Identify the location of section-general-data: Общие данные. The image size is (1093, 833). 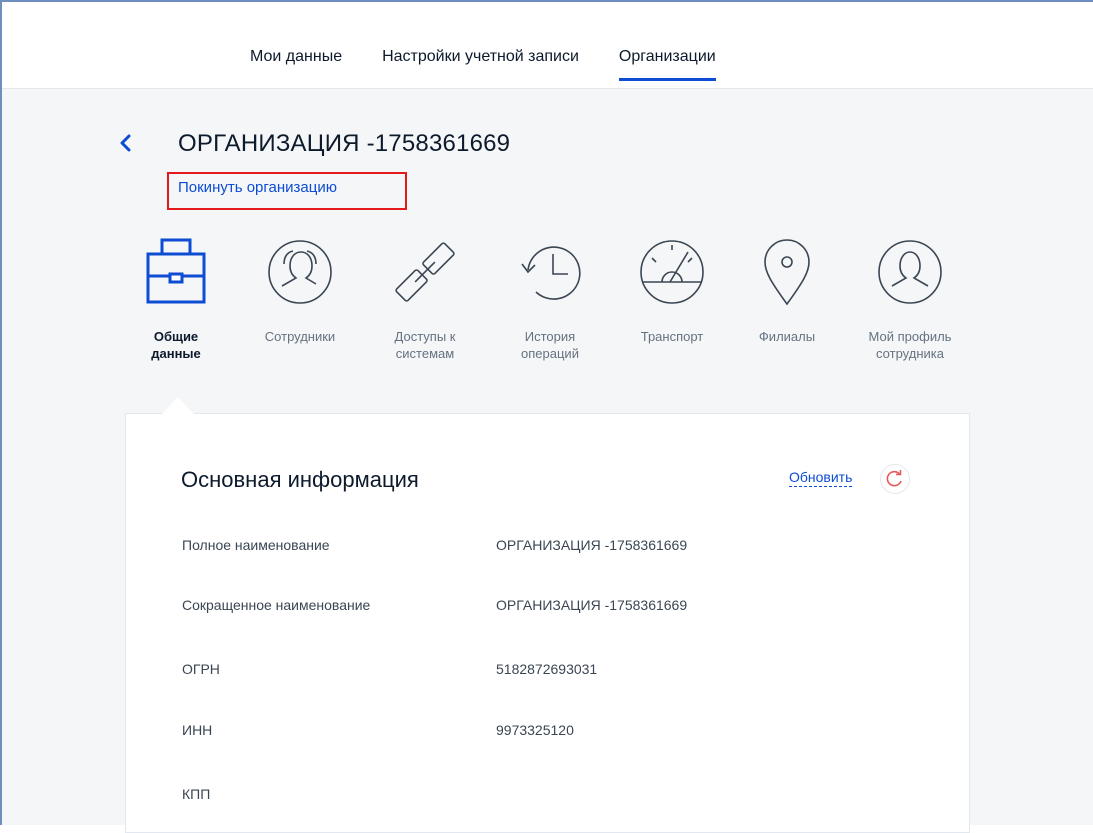
(176, 299).